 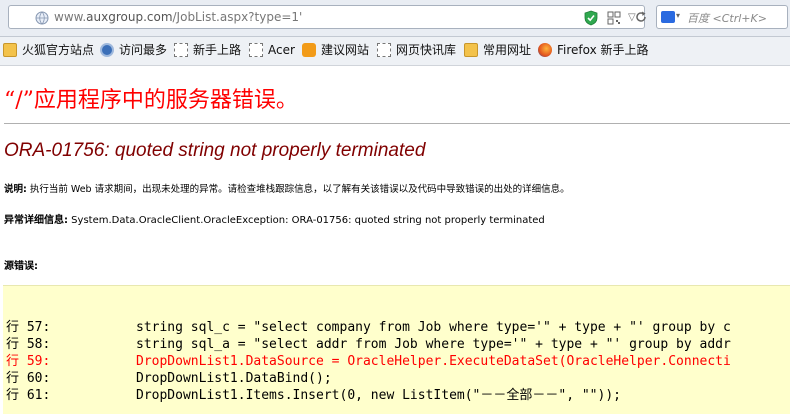 I want to click on url-text: www.auxgroup.com/JobList.aspx?type=1', so click(x=178, y=17).